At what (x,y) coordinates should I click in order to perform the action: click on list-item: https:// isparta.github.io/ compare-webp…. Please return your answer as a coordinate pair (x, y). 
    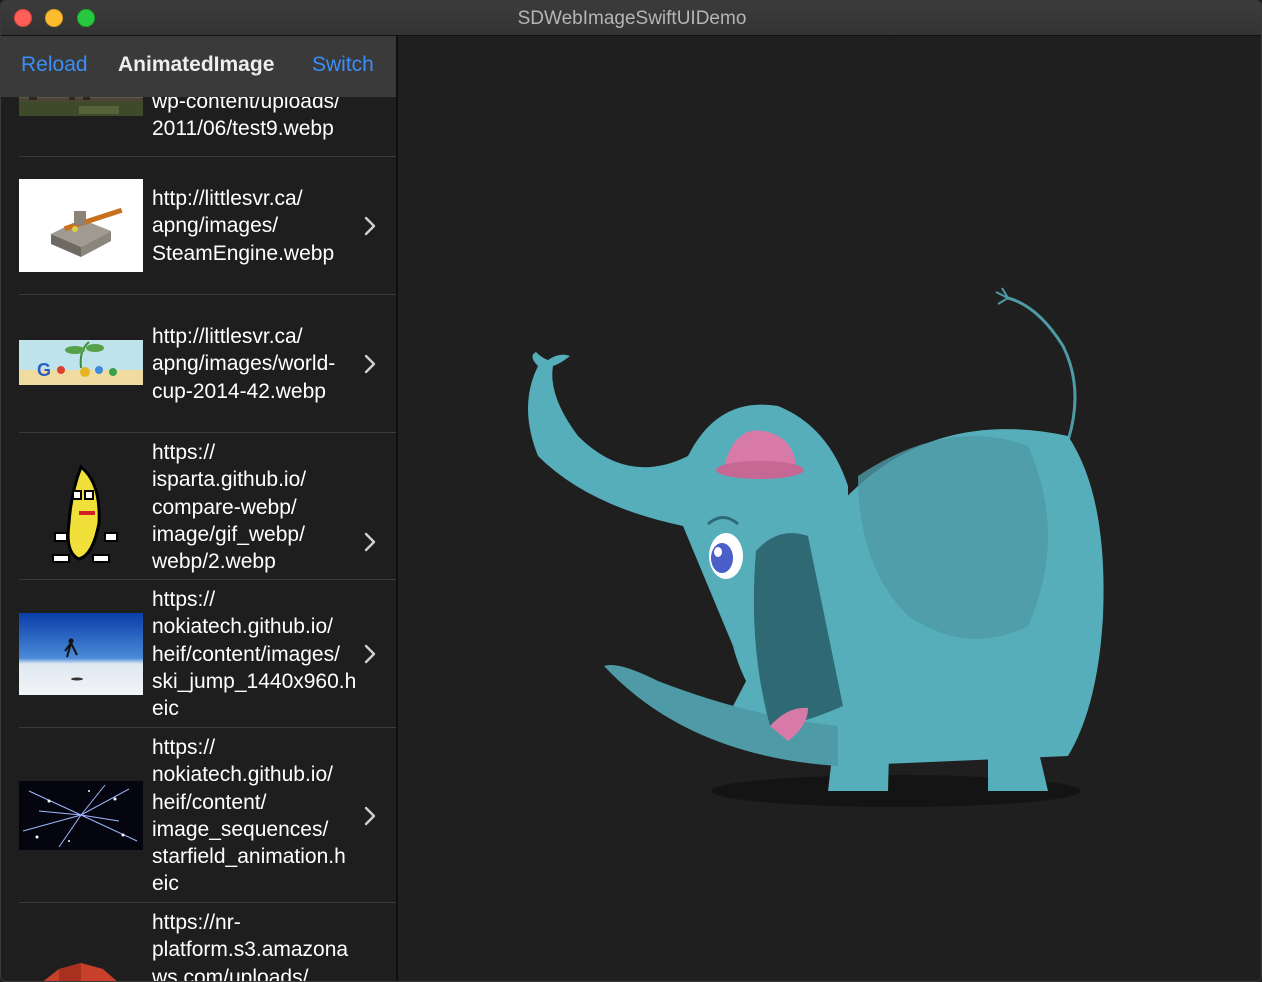
    Looking at the image, I should click on (198, 506).